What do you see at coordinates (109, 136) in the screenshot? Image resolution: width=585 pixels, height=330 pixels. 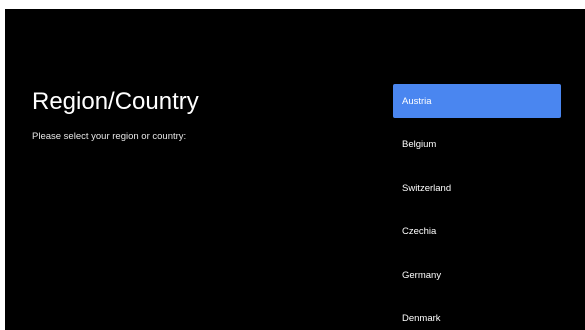 I see `page-subtitle: Please select your region or country:` at bounding box center [109, 136].